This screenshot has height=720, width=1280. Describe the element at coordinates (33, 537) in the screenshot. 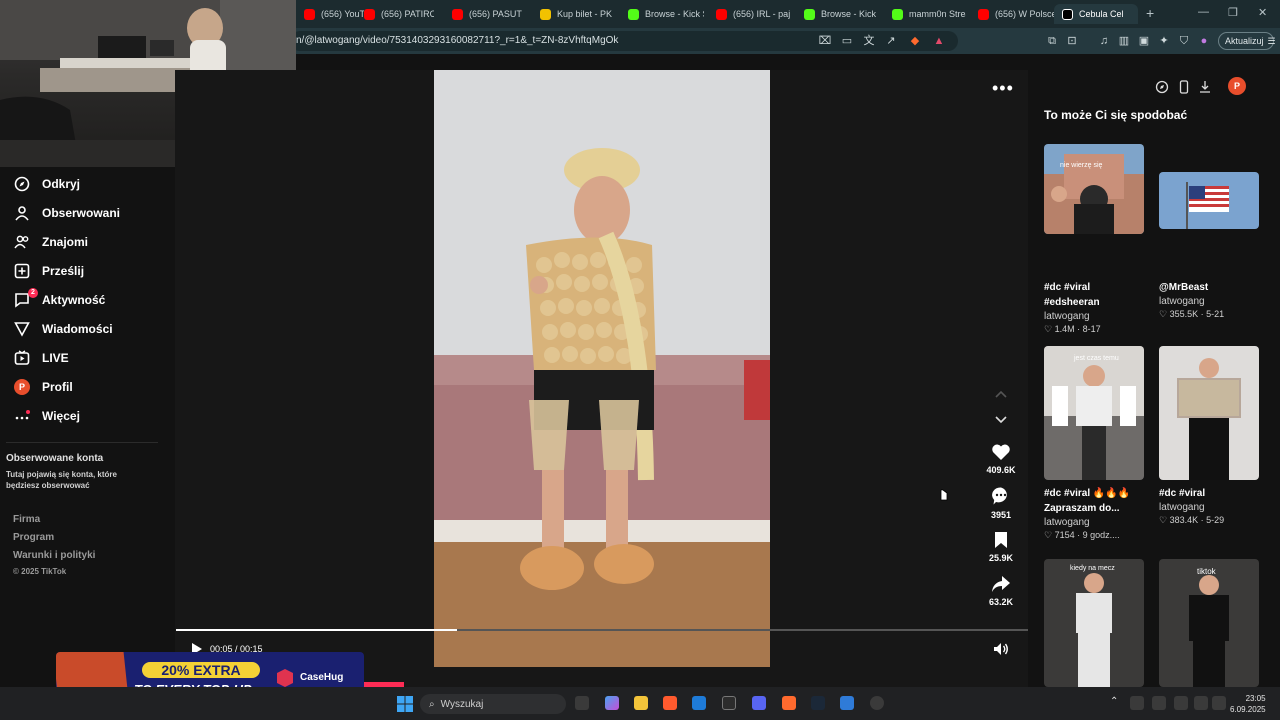

I see `footer-link-program: Program` at that location.